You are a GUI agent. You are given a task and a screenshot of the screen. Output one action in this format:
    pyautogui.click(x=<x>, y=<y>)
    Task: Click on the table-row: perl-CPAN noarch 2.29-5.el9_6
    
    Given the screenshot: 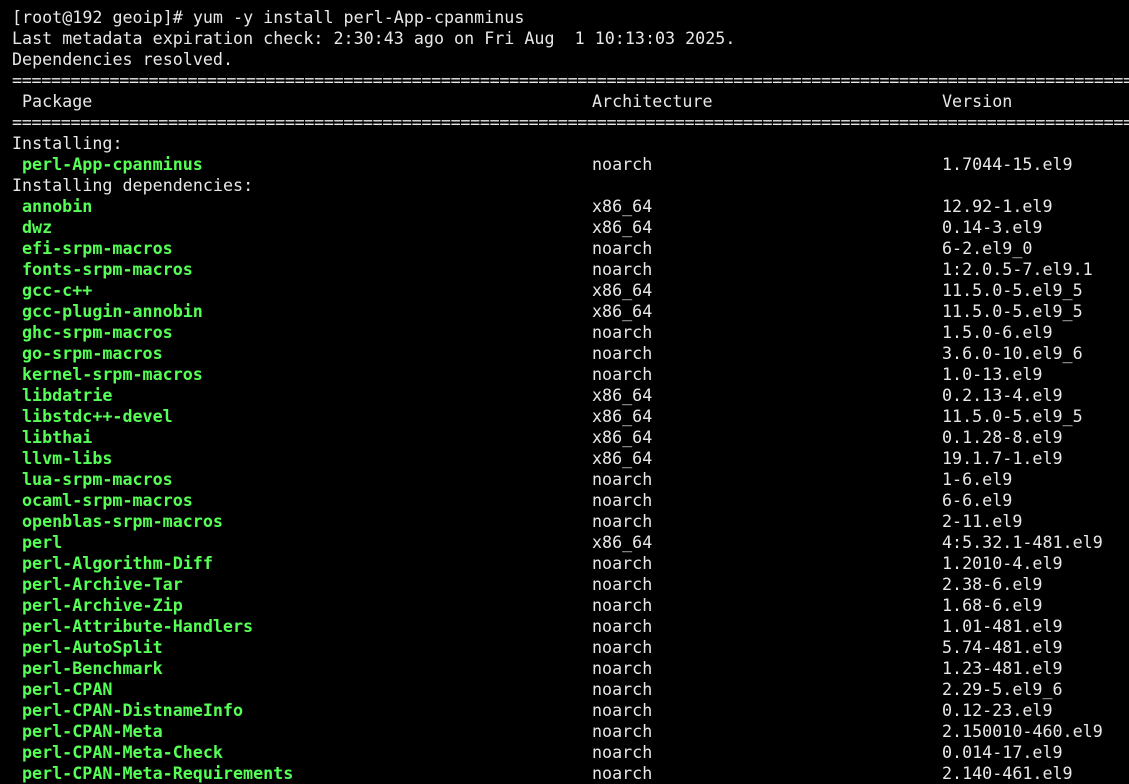 What is the action you would take?
    pyautogui.click(x=570, y=689)
    